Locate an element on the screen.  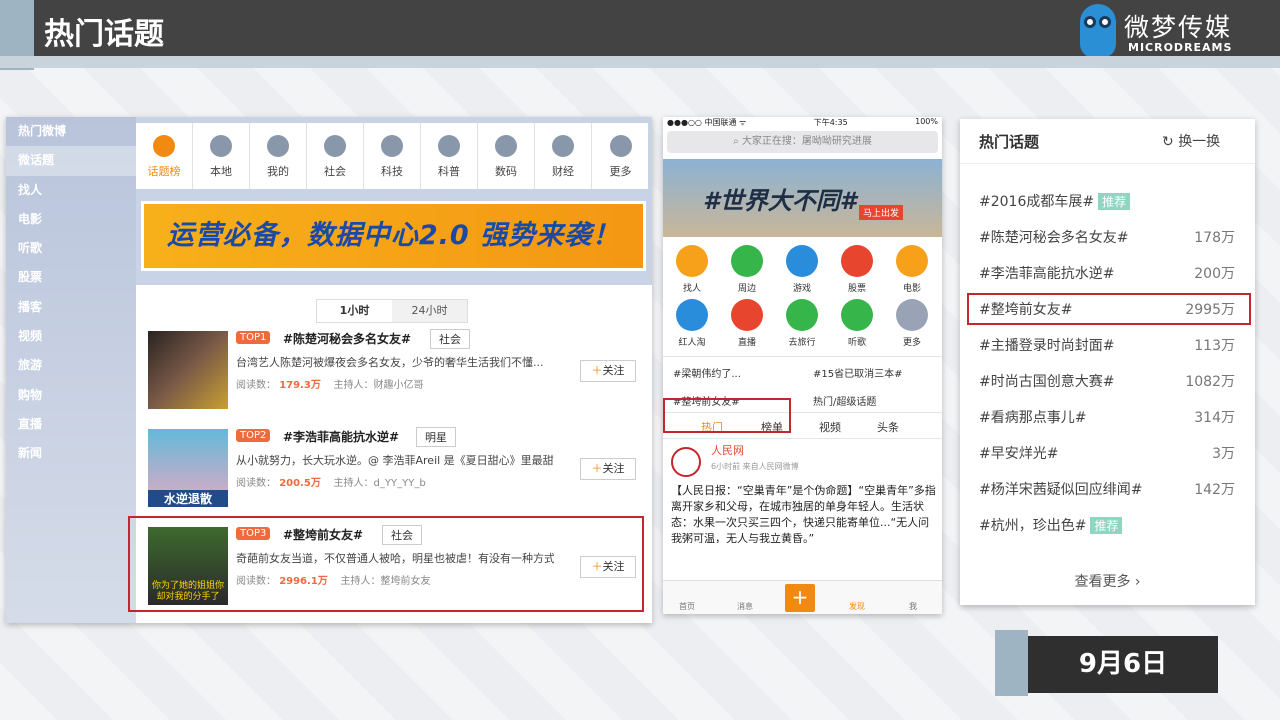
hot-topic-row: #2016成都车展# 推荐 is located at coordinates (1107, 203).